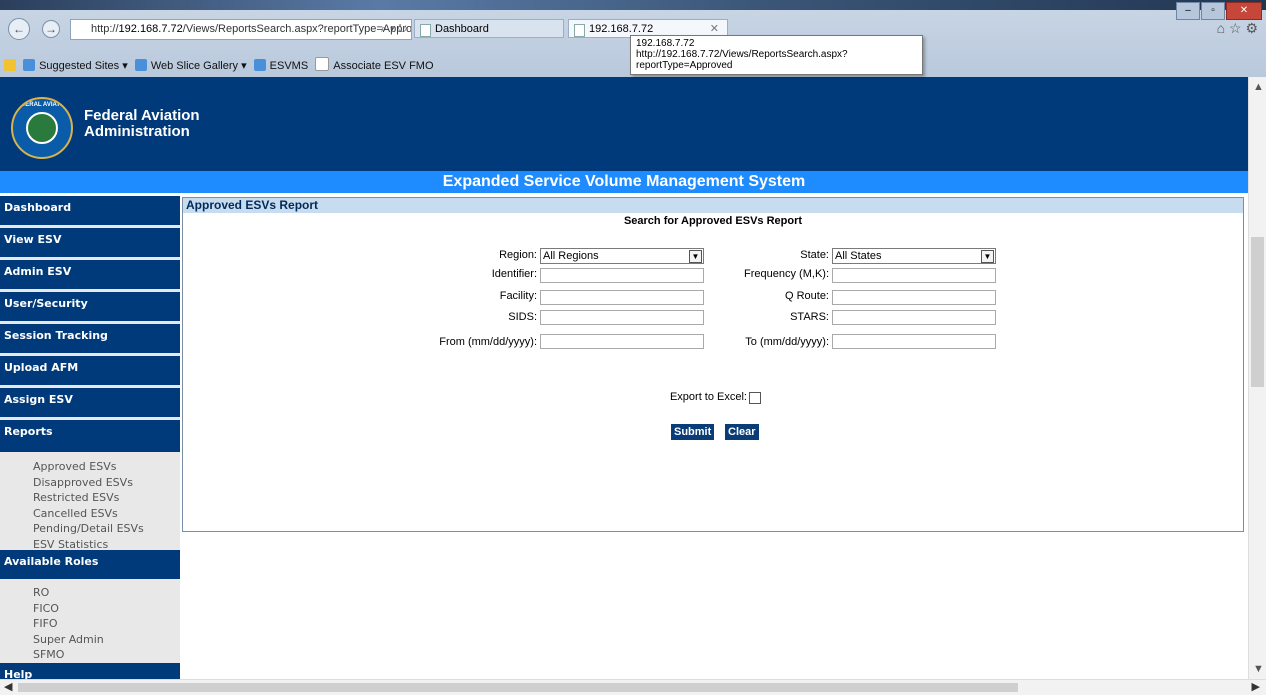 The image size is (1266, 695). Describe the element at coordinates (787, 342) in the screenshot. I see `to-date-label: To (mm/dd/yyyy):` at that location.